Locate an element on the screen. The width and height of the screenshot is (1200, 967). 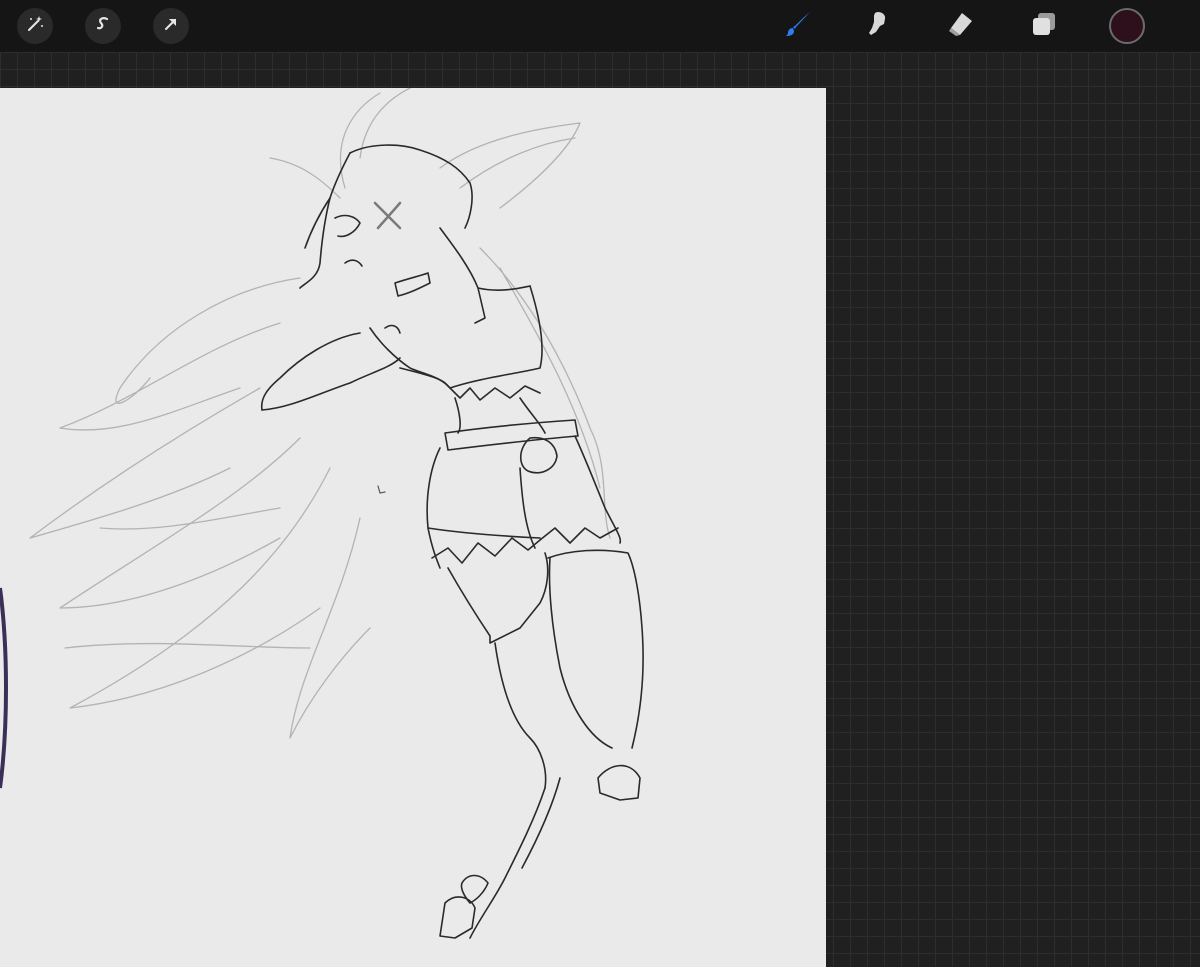
smudge-icon is located at coordinates (878, 26).